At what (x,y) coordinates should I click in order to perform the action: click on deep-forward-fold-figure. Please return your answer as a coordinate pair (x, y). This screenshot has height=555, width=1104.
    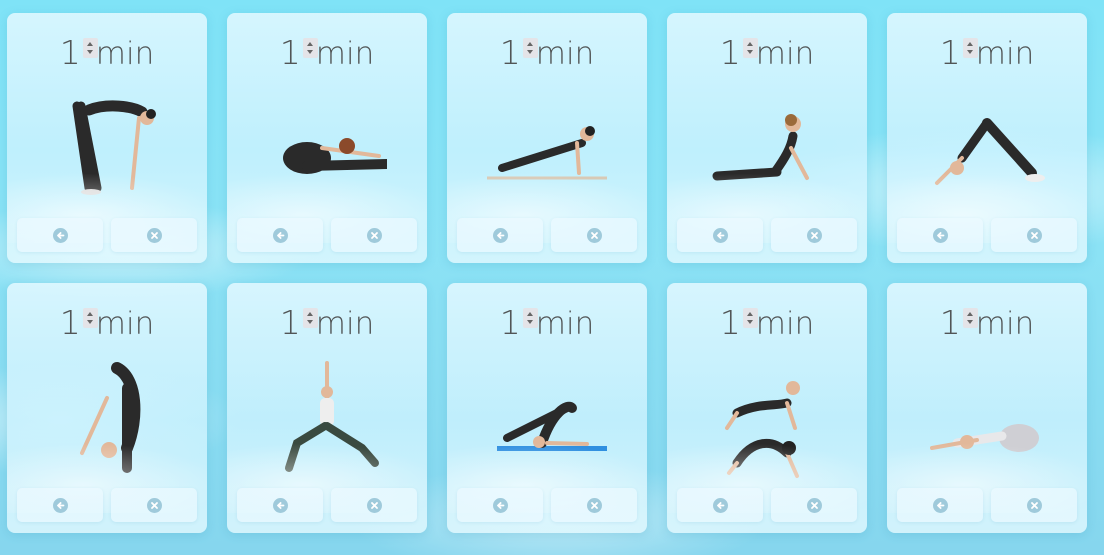
    Looking at the image, I should click on (110, 417).